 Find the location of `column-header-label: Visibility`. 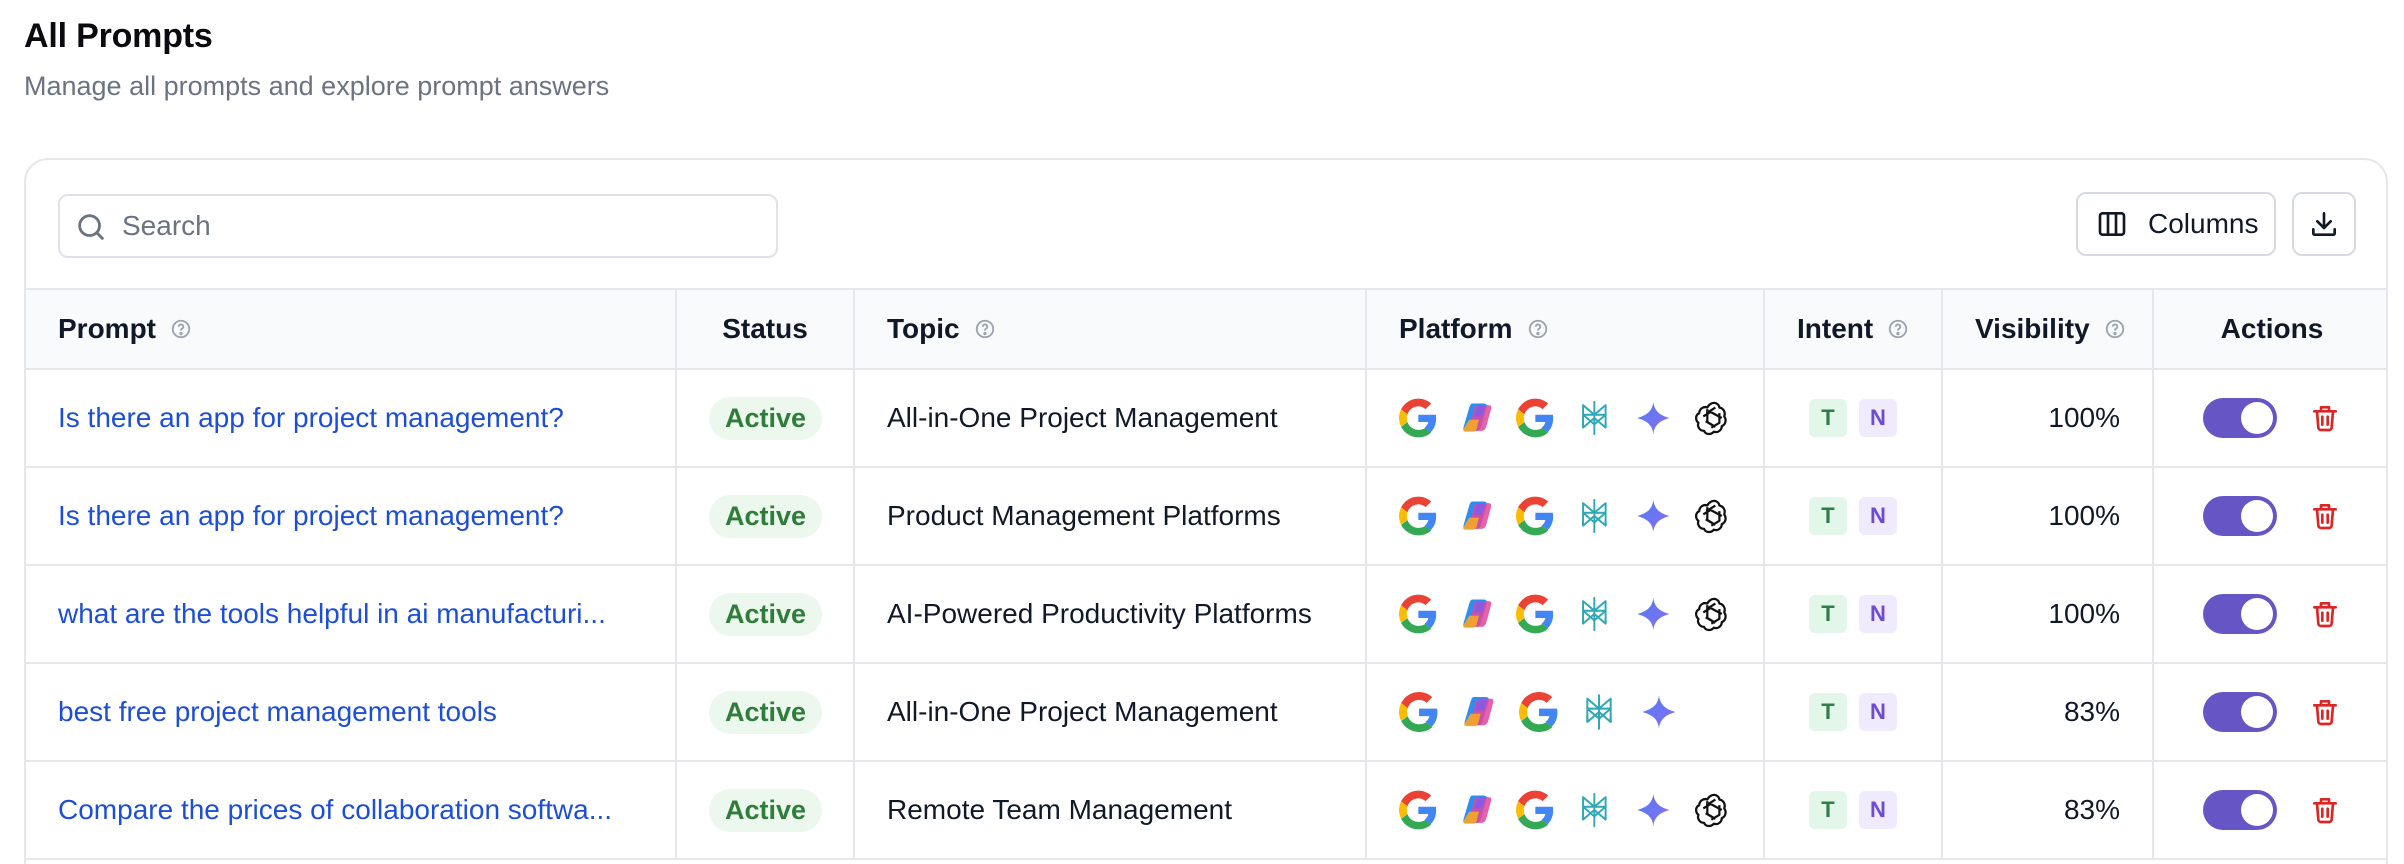

column-header-label: Visibility is located at coordinates (2032, 328).